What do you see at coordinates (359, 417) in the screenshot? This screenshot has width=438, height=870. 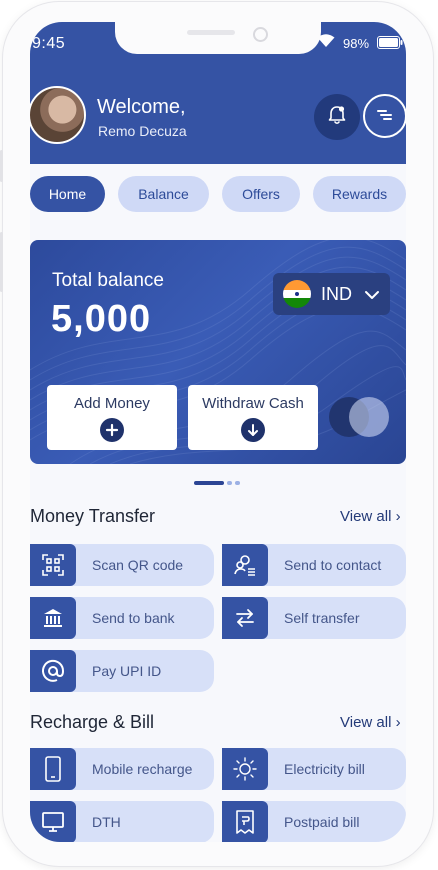 I see `card-switch-toggle` at bounding box center [359, 417].